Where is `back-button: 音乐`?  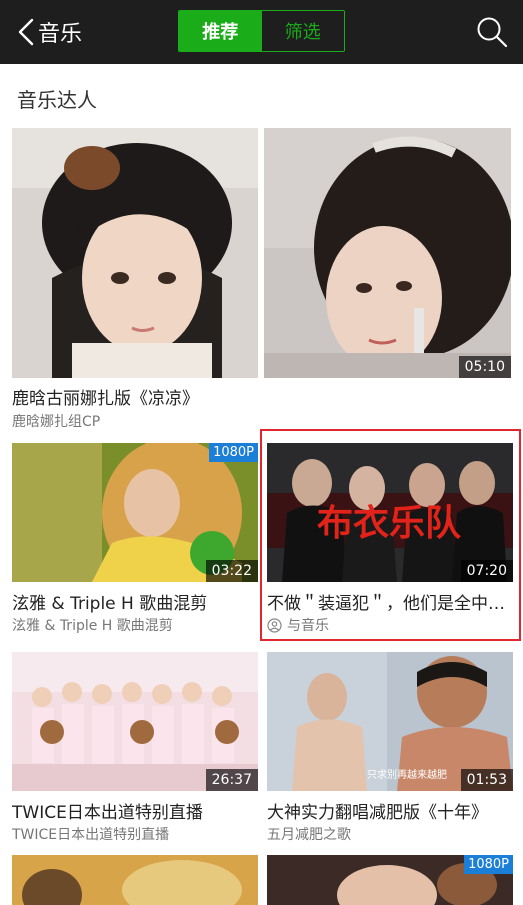
back-button: 音乐 is located at coordinates (47, 32).